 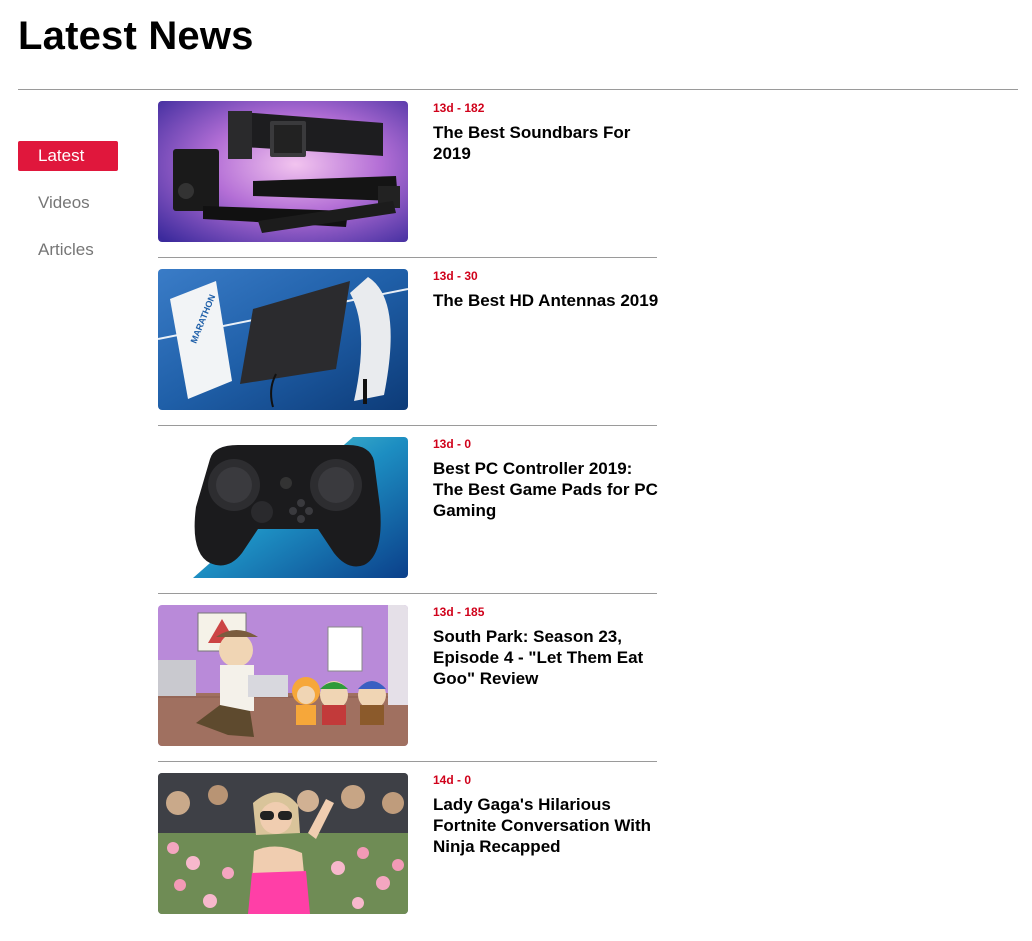 What do you see at coordinates (68, 203) in the screenshot?
I see `sidebar-item-videos: Videos` at bounding box center [68, 203].